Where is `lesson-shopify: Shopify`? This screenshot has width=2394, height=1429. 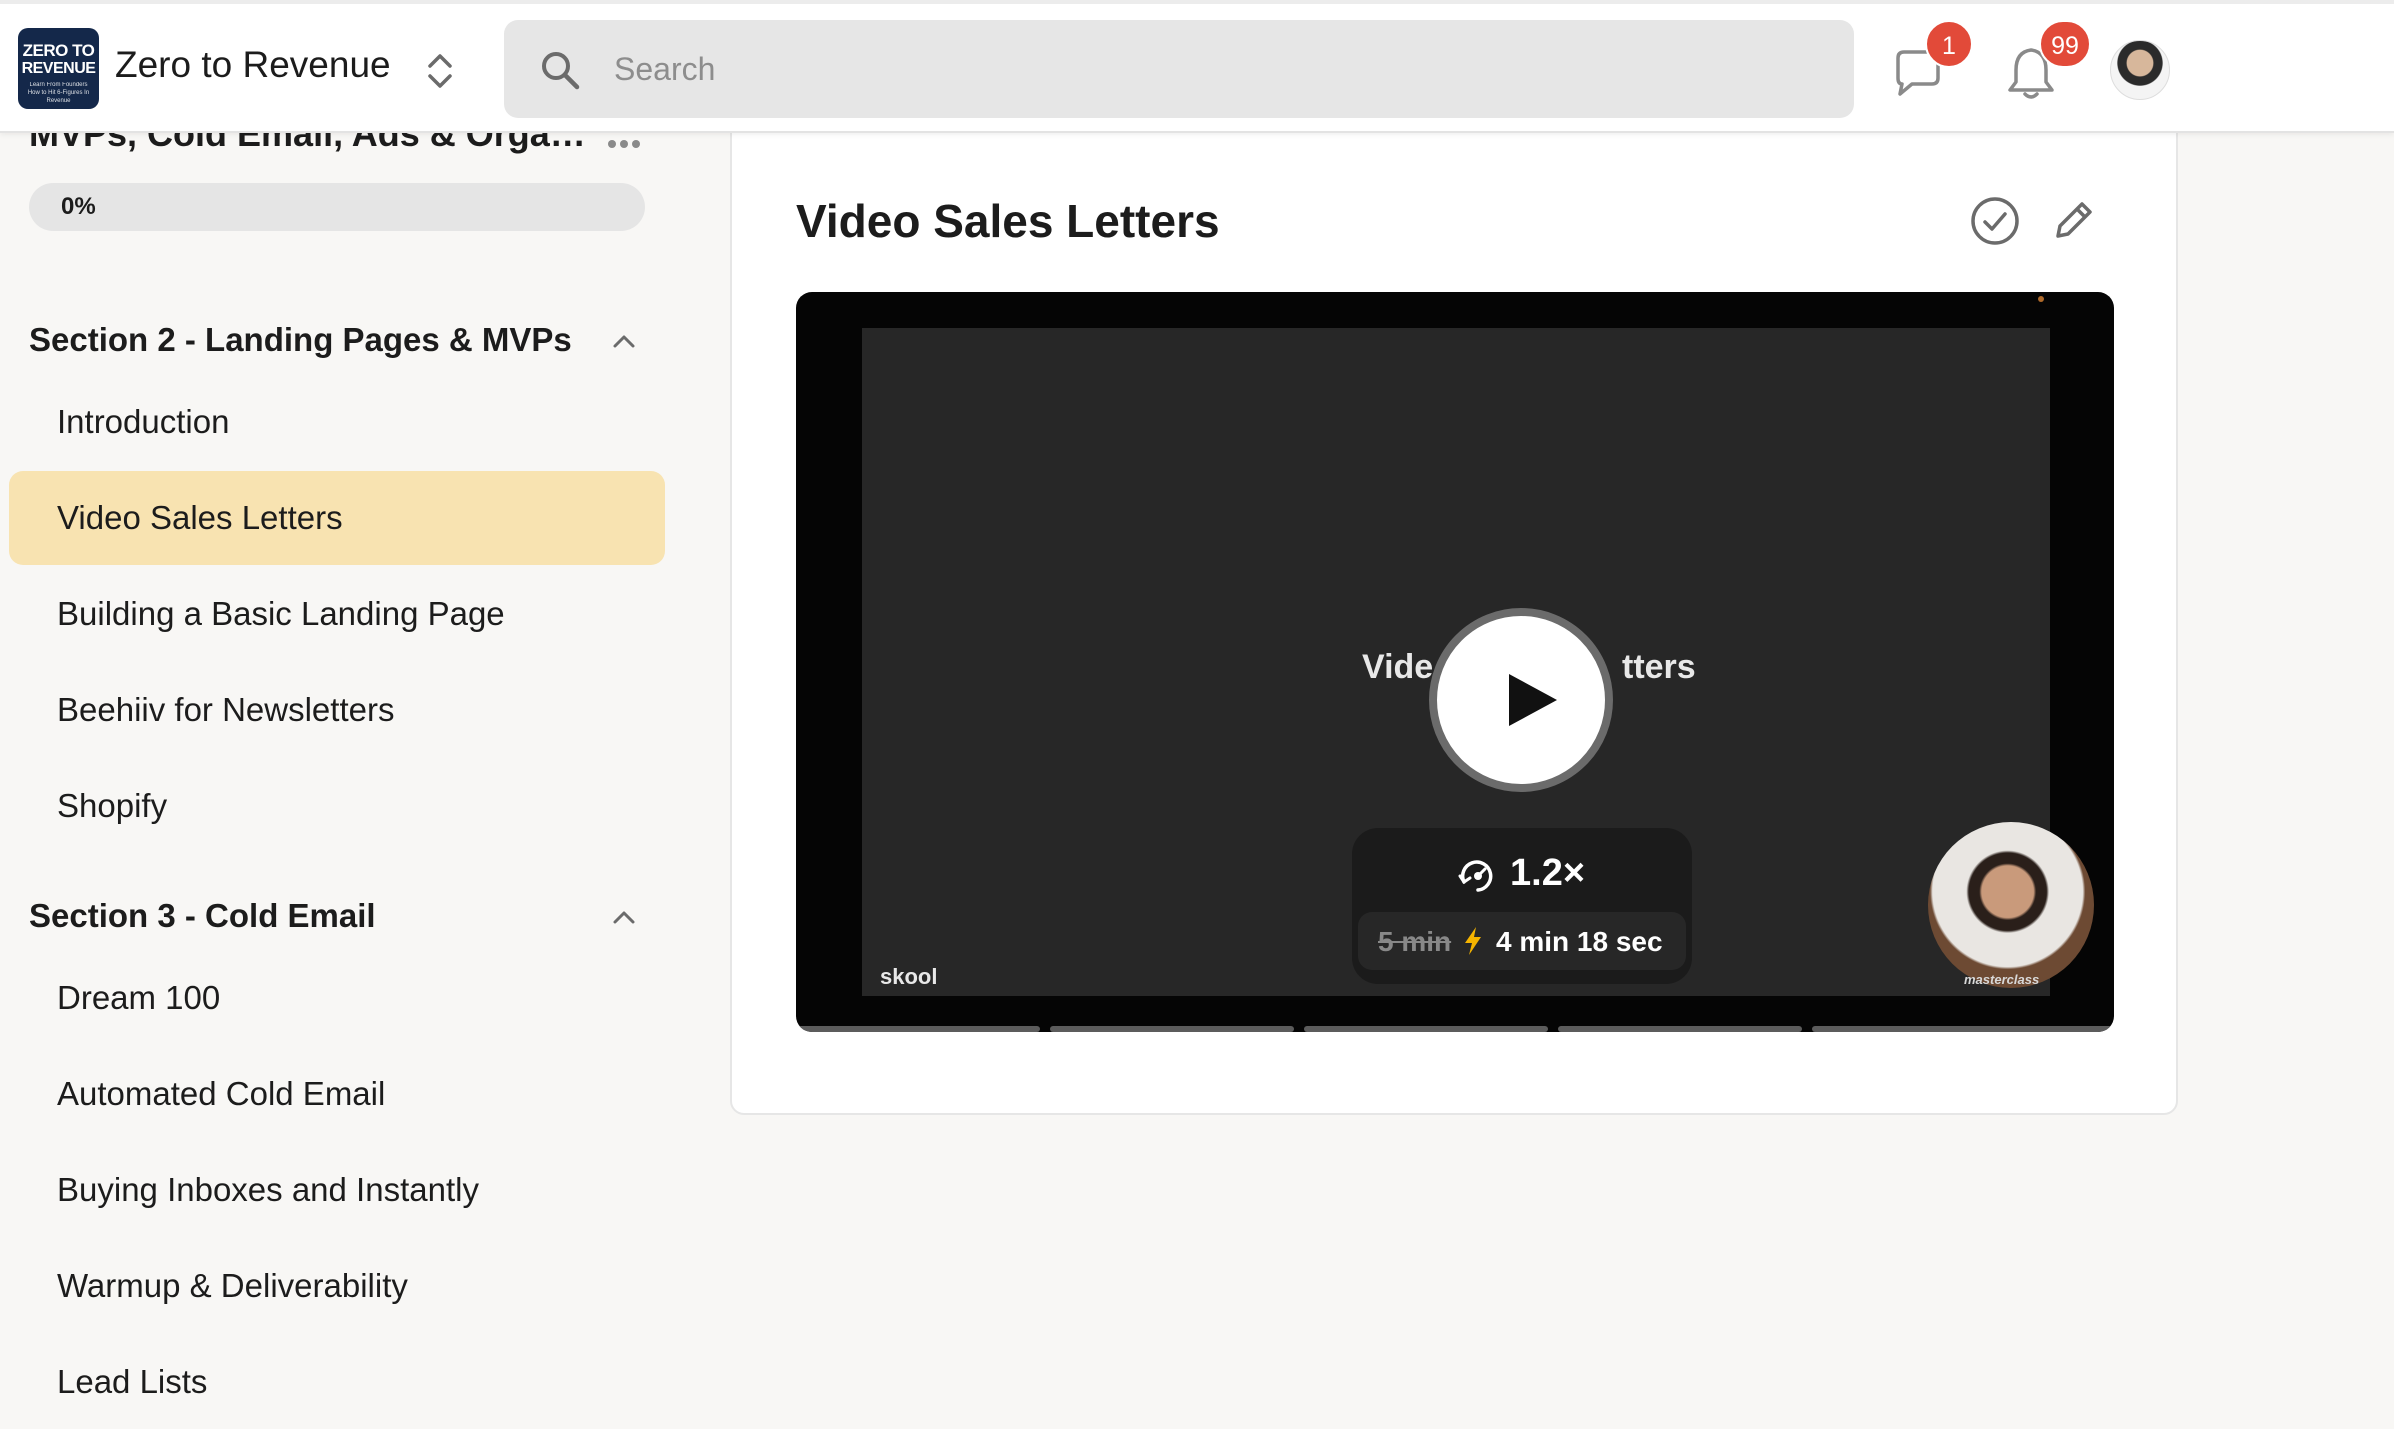
lesson-shopify: Shopify is located at coordinates (337, 806).